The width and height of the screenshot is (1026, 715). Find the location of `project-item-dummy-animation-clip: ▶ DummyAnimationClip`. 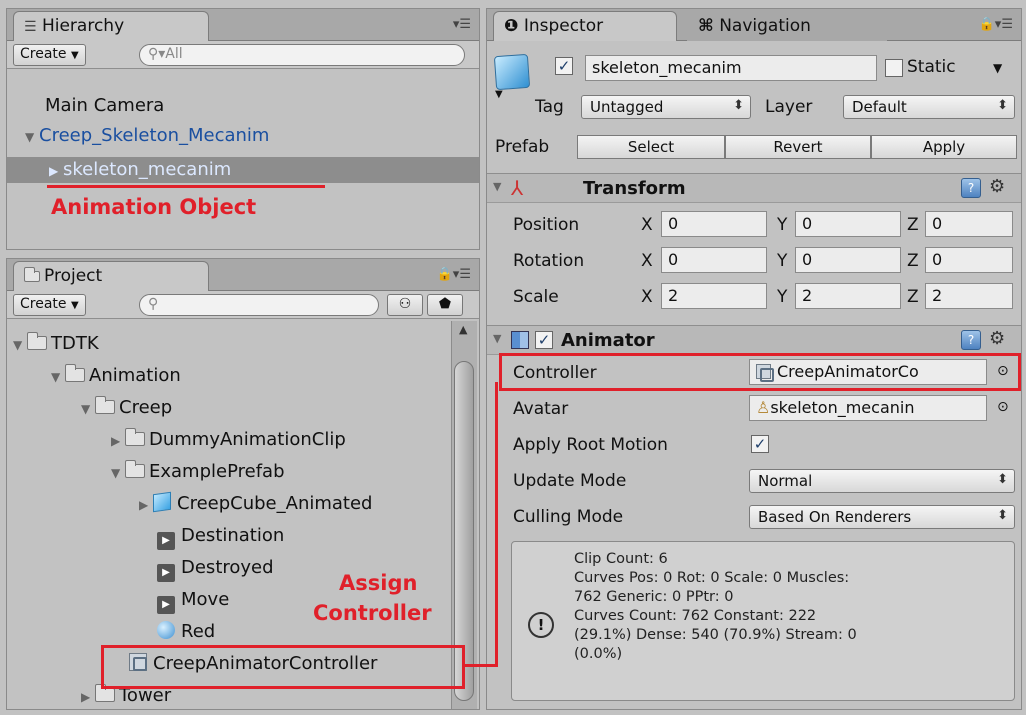

project-item-dummy-animation-clip: ▶ DummyAnimationClip is located at coordinates (228, 440).